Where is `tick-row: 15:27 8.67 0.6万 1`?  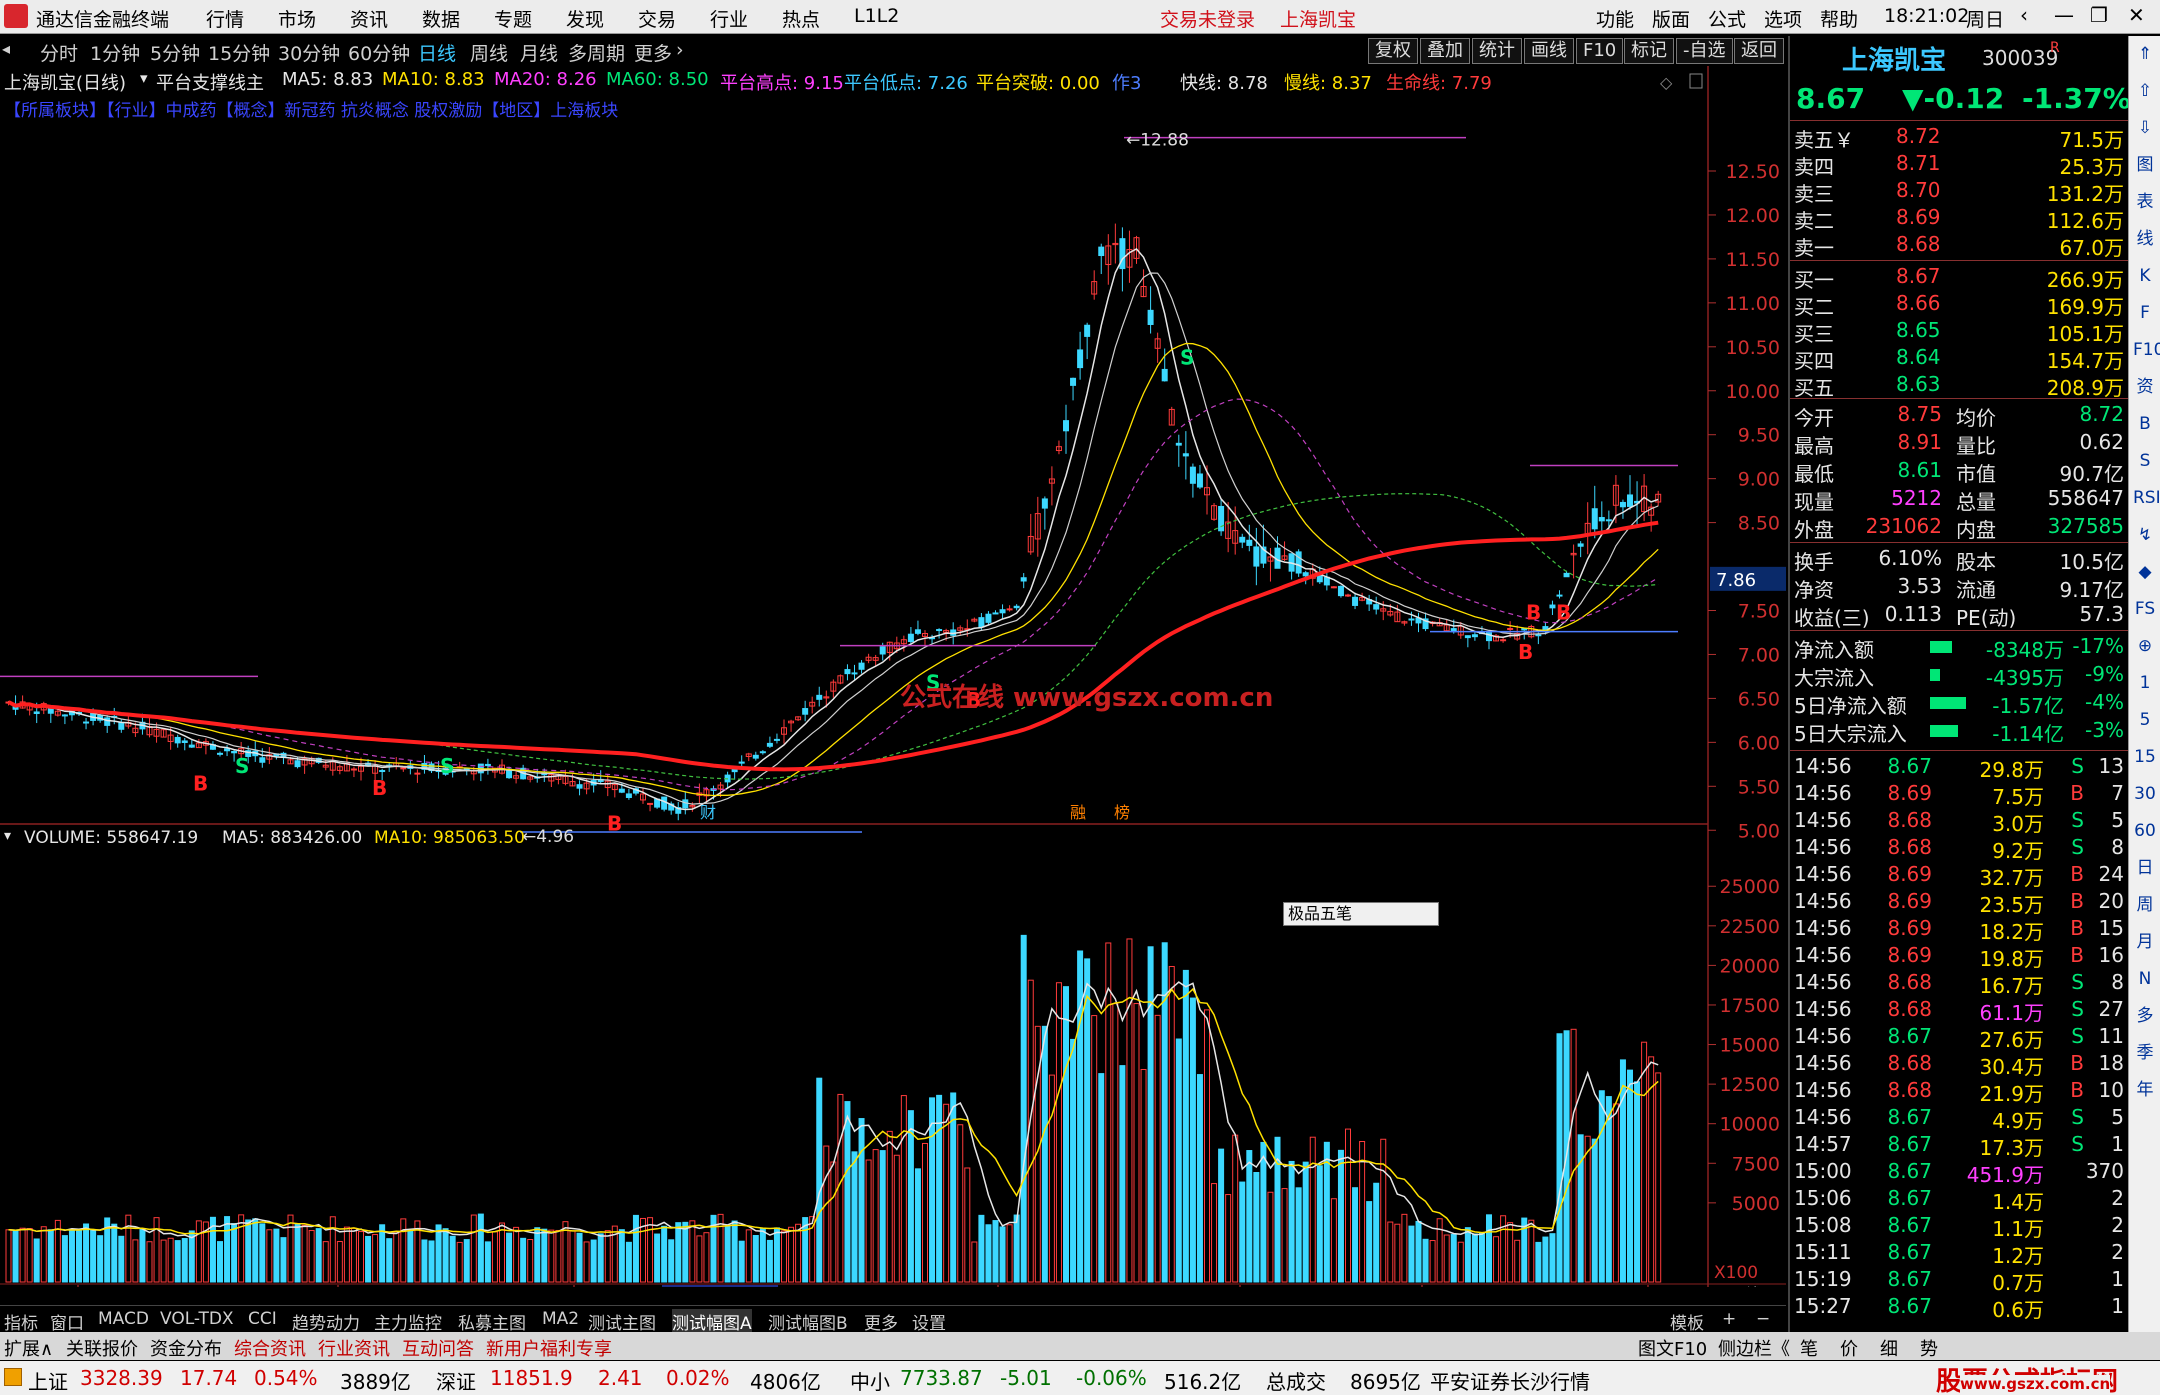
tick-row: 15:27 8.67 0.6万 1 is located at coordinates (1959, 1308).